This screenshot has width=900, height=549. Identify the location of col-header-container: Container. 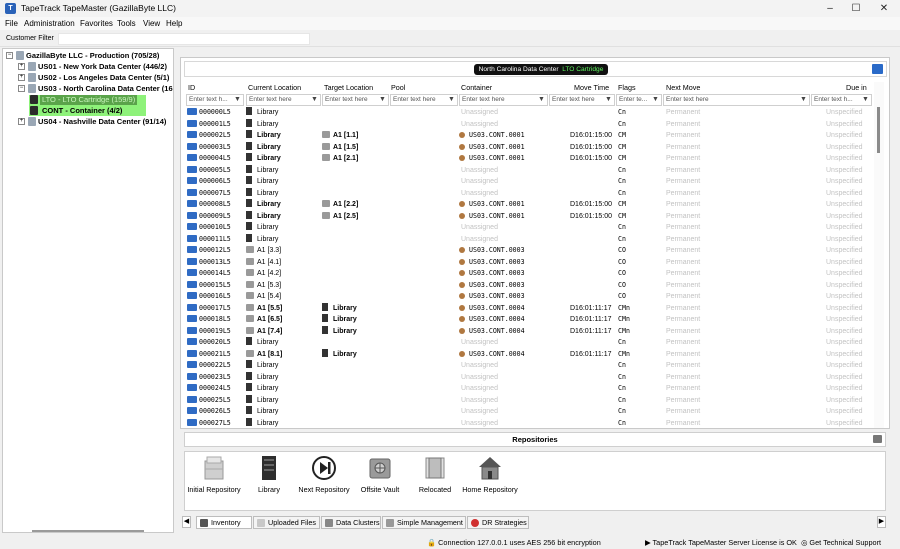
(476, 88).